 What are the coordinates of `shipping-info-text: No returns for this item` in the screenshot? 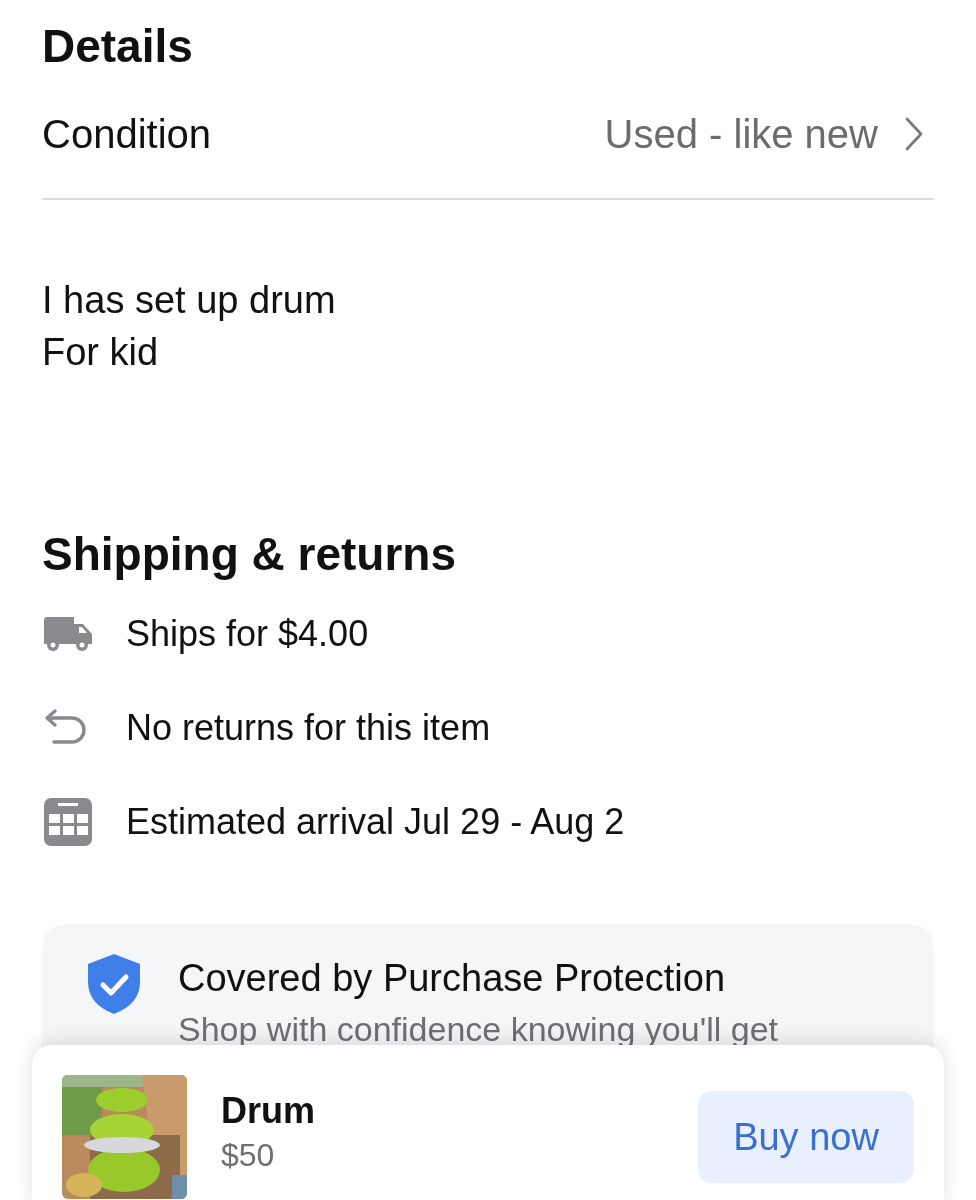 It's located at (308, 728).